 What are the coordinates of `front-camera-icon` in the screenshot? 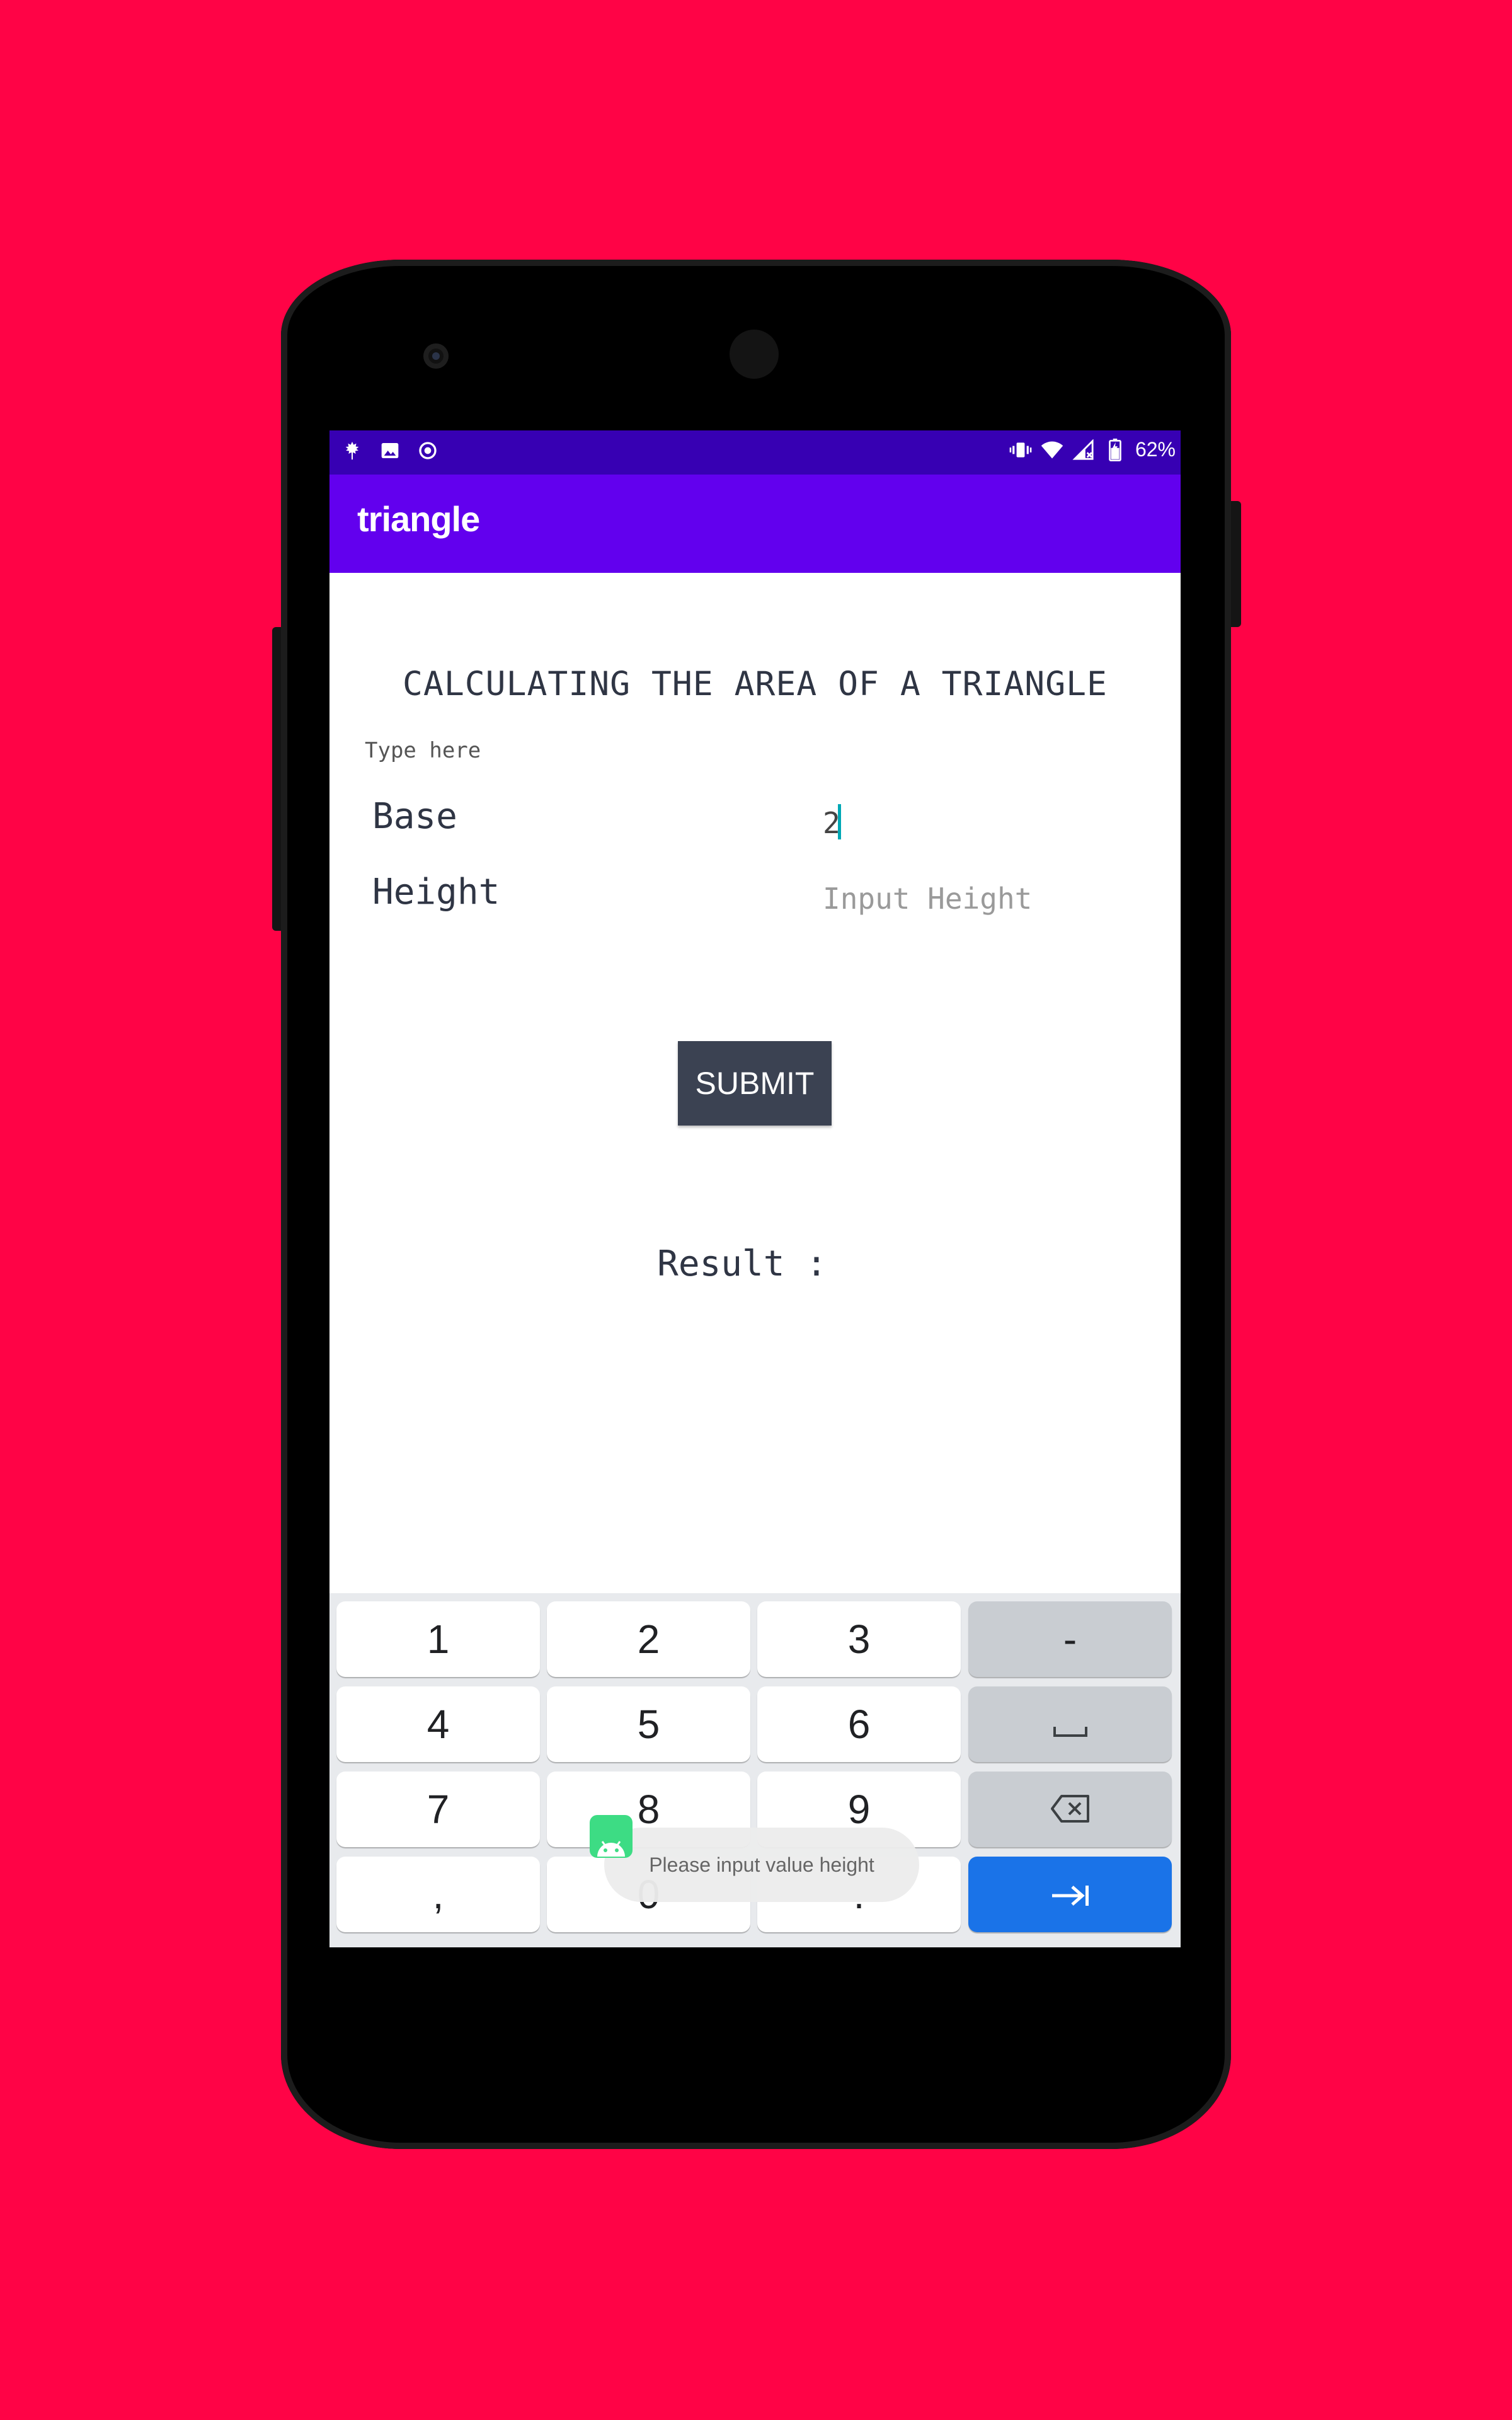 It's located at (436, 356).